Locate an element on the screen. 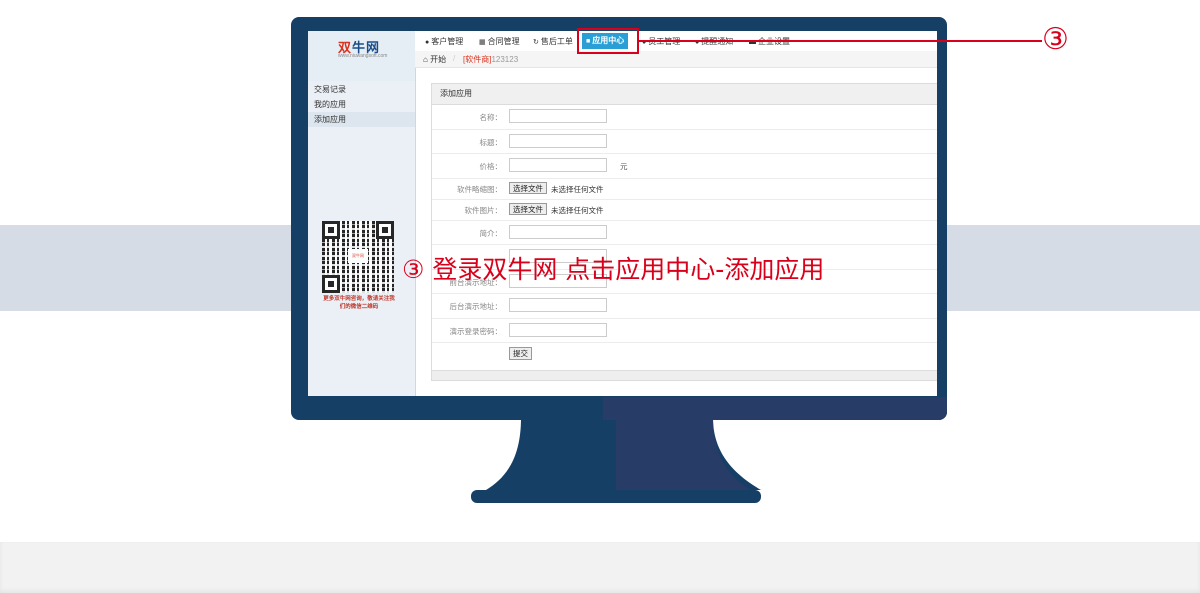 The width and height of the screenshot is (1200, 593). form-footer is located at coordinates (684, 375).